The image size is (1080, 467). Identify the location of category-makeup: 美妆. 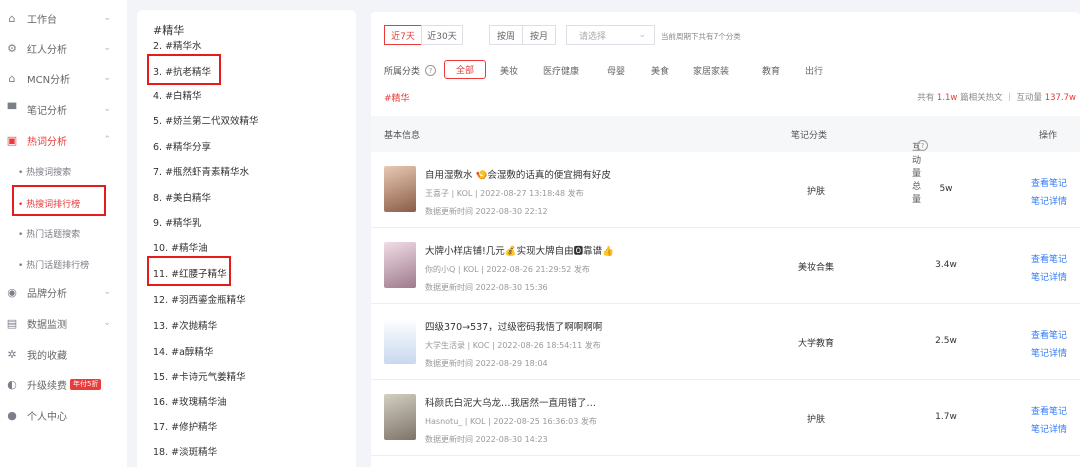
(509, 70).